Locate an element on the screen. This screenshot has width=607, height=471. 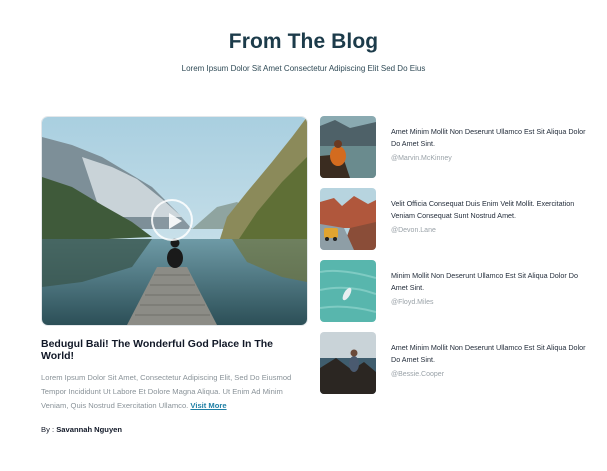
byline-prefix: By : is located at coordinates (49, 429).